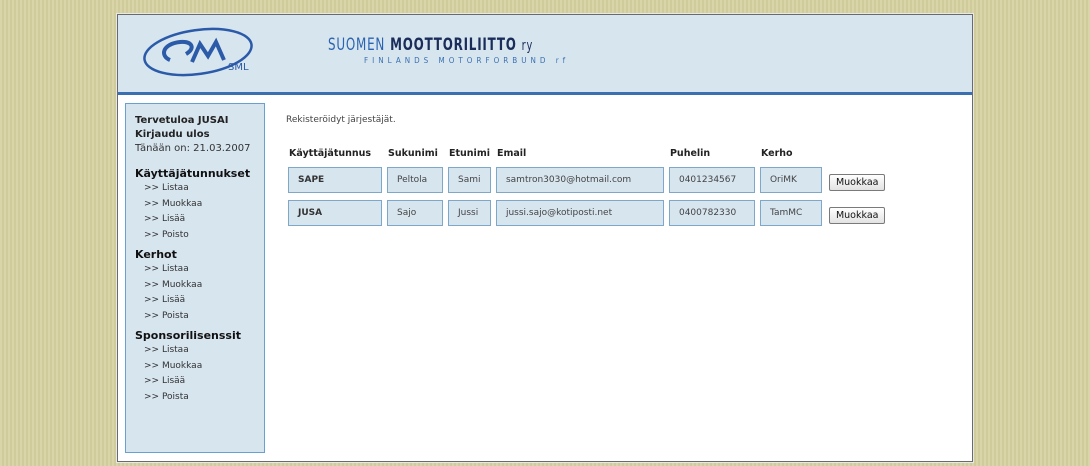 The image size is (1090, 466). Describe the element at coordinates (199, 205) in the screenshot. I see `link-kayttajatunnukset-muokkaa: >> Muokkaa` at that location.